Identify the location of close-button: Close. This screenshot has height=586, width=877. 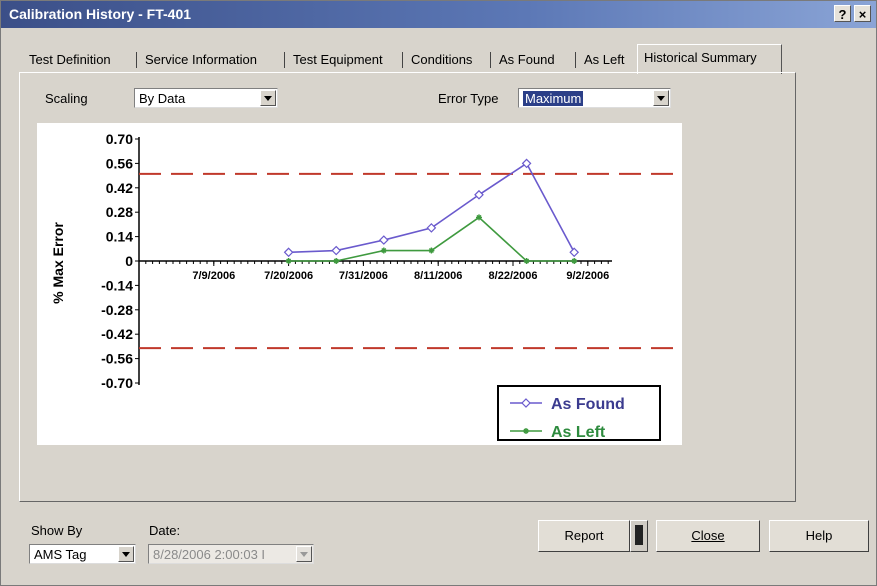
(708, 536).